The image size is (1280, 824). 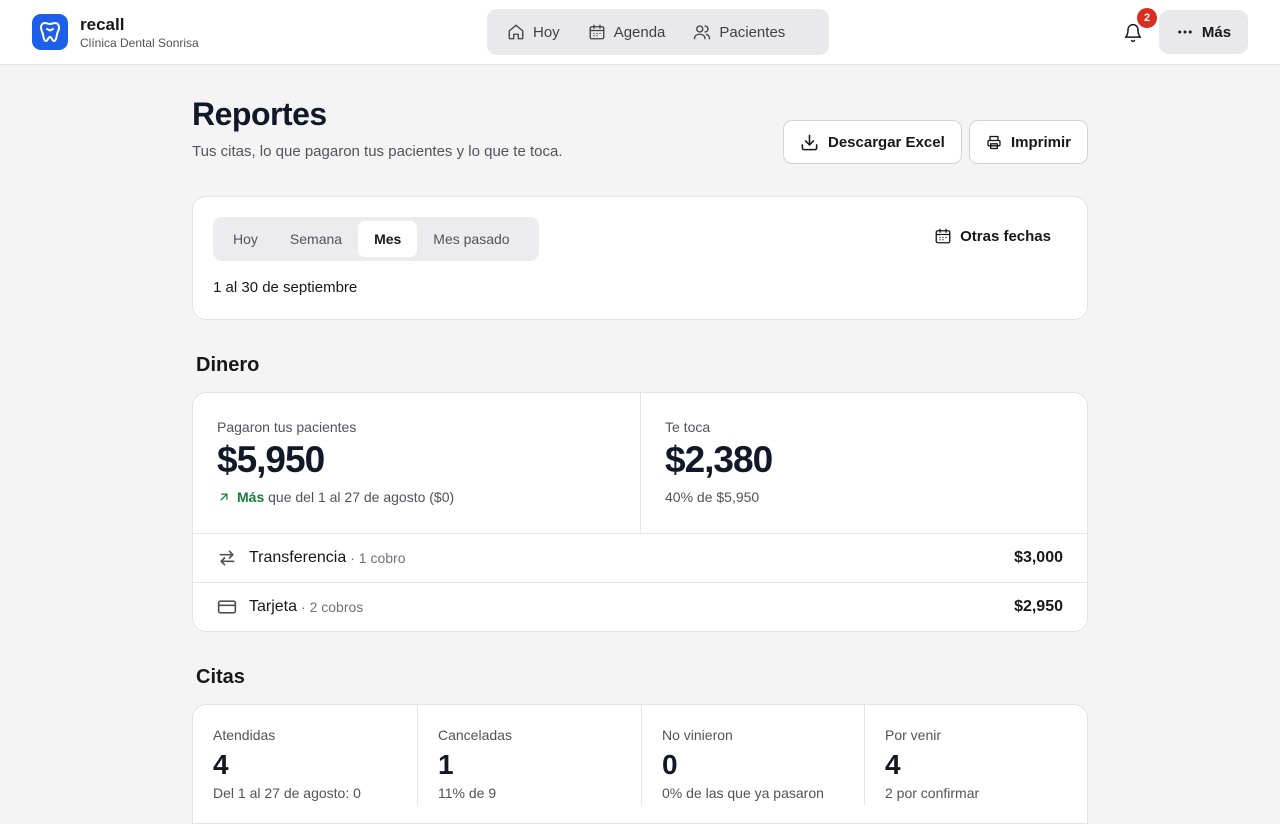 I want to click on card-icon, so click(x=227, y=607).